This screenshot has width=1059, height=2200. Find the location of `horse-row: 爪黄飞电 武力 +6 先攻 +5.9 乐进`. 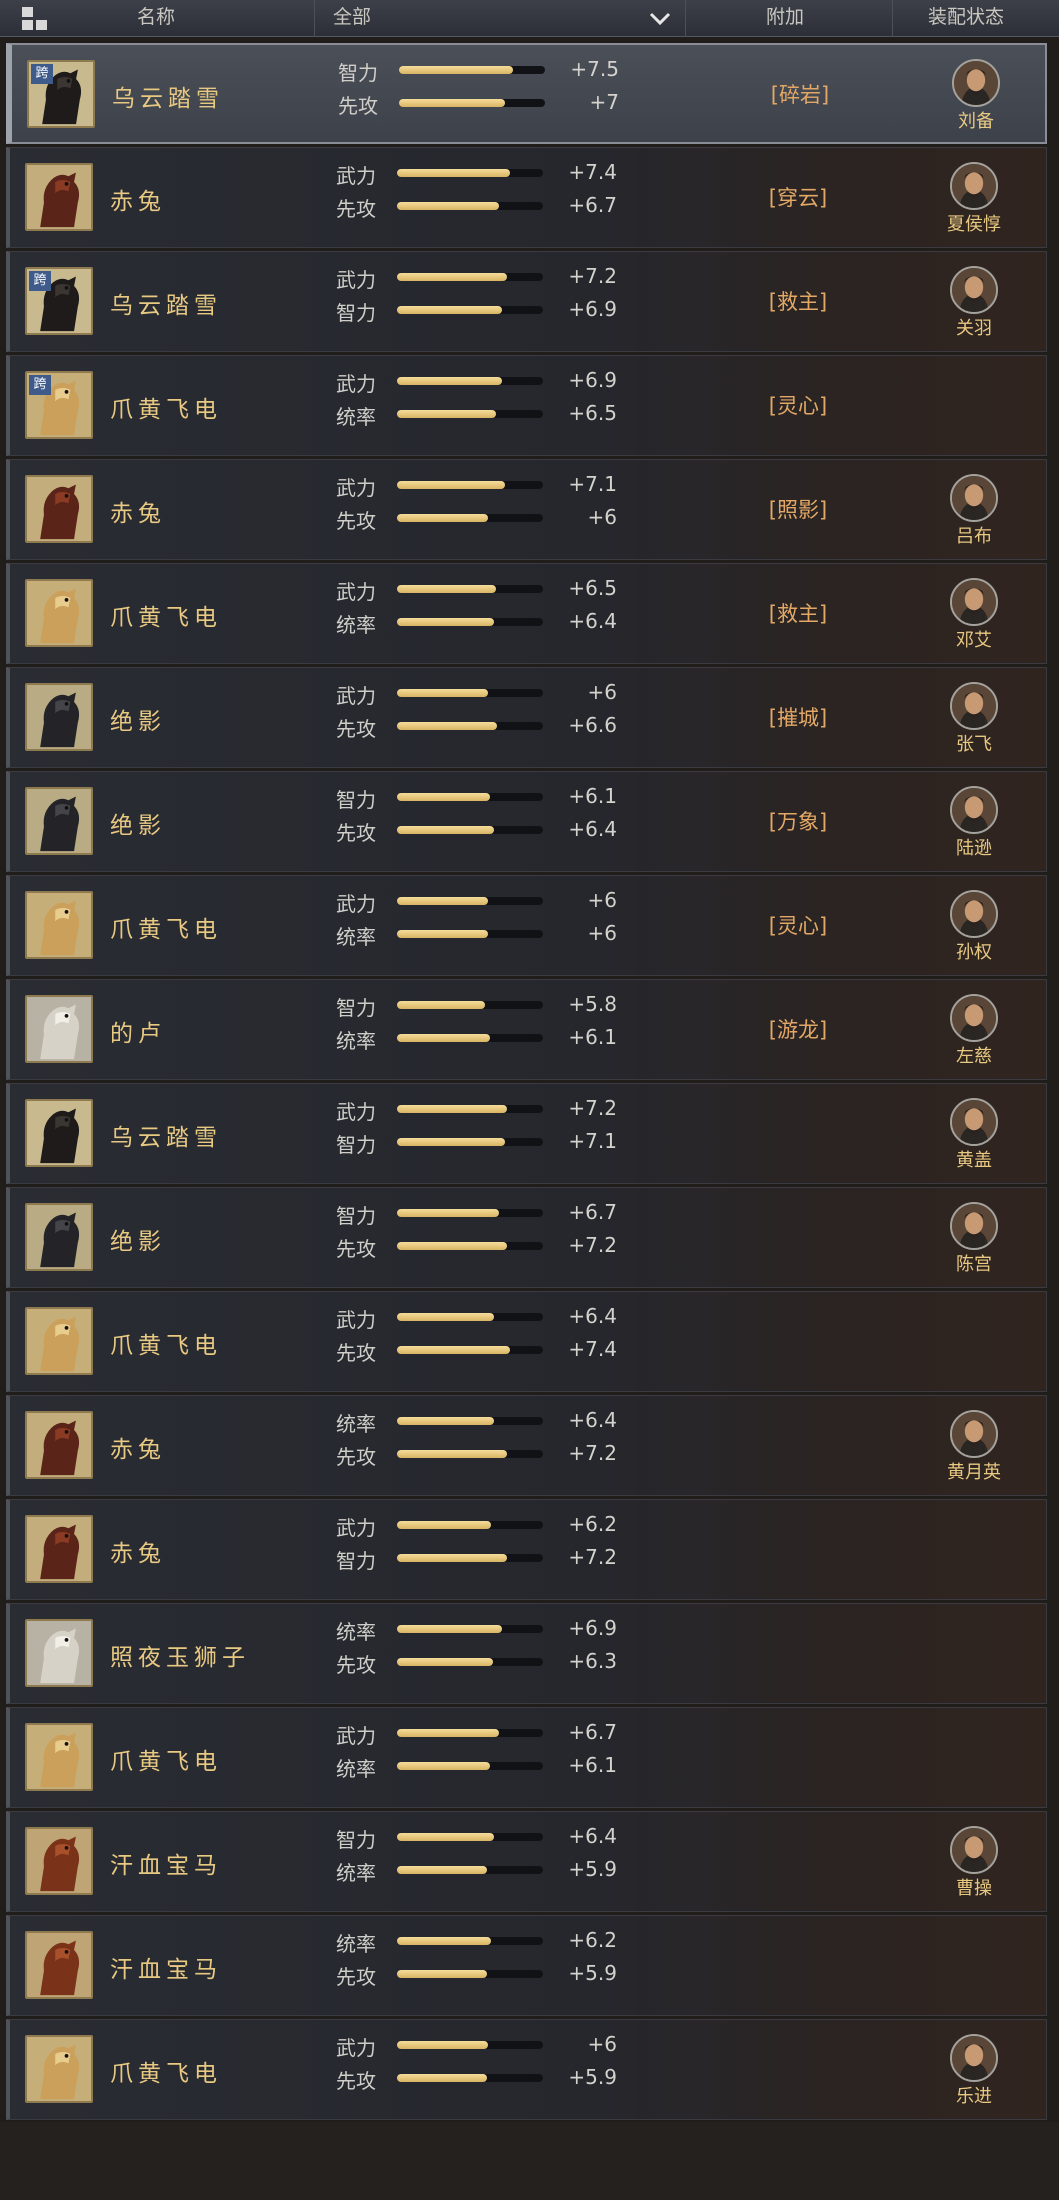

horse-row: 爪黄飞电 武力 +6 先攻 +5.9 乐进 is located at coordinates (526, 2069).